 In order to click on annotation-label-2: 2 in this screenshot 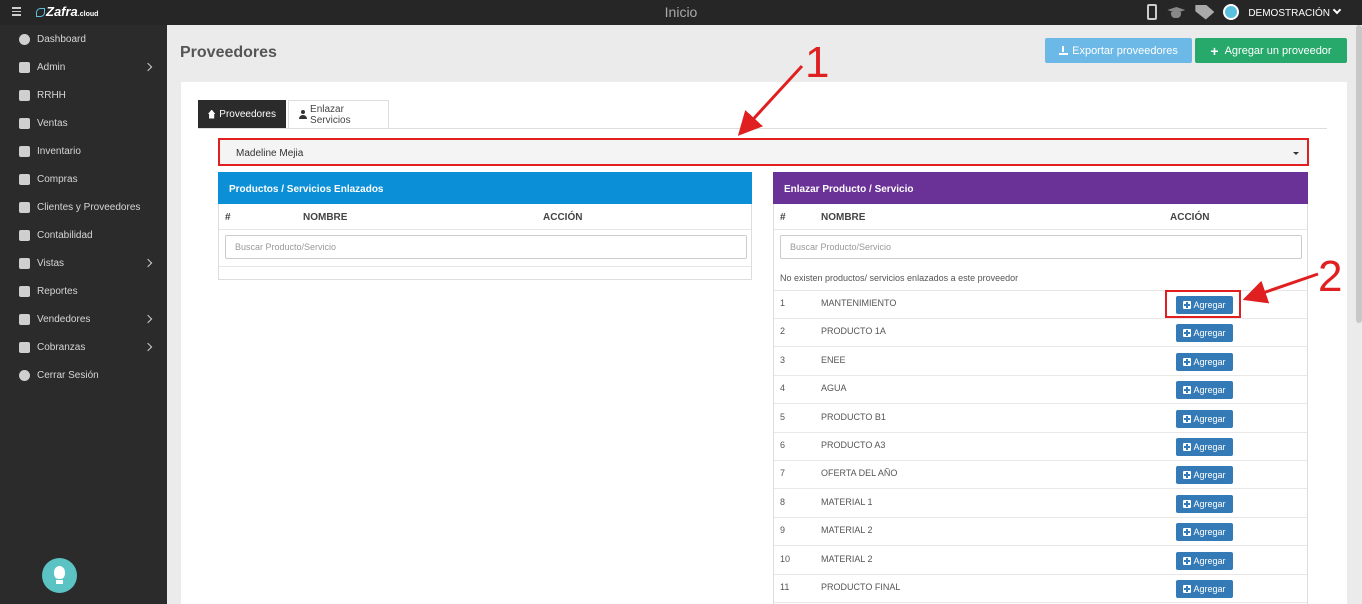, I will do `click(1330, 276)`.